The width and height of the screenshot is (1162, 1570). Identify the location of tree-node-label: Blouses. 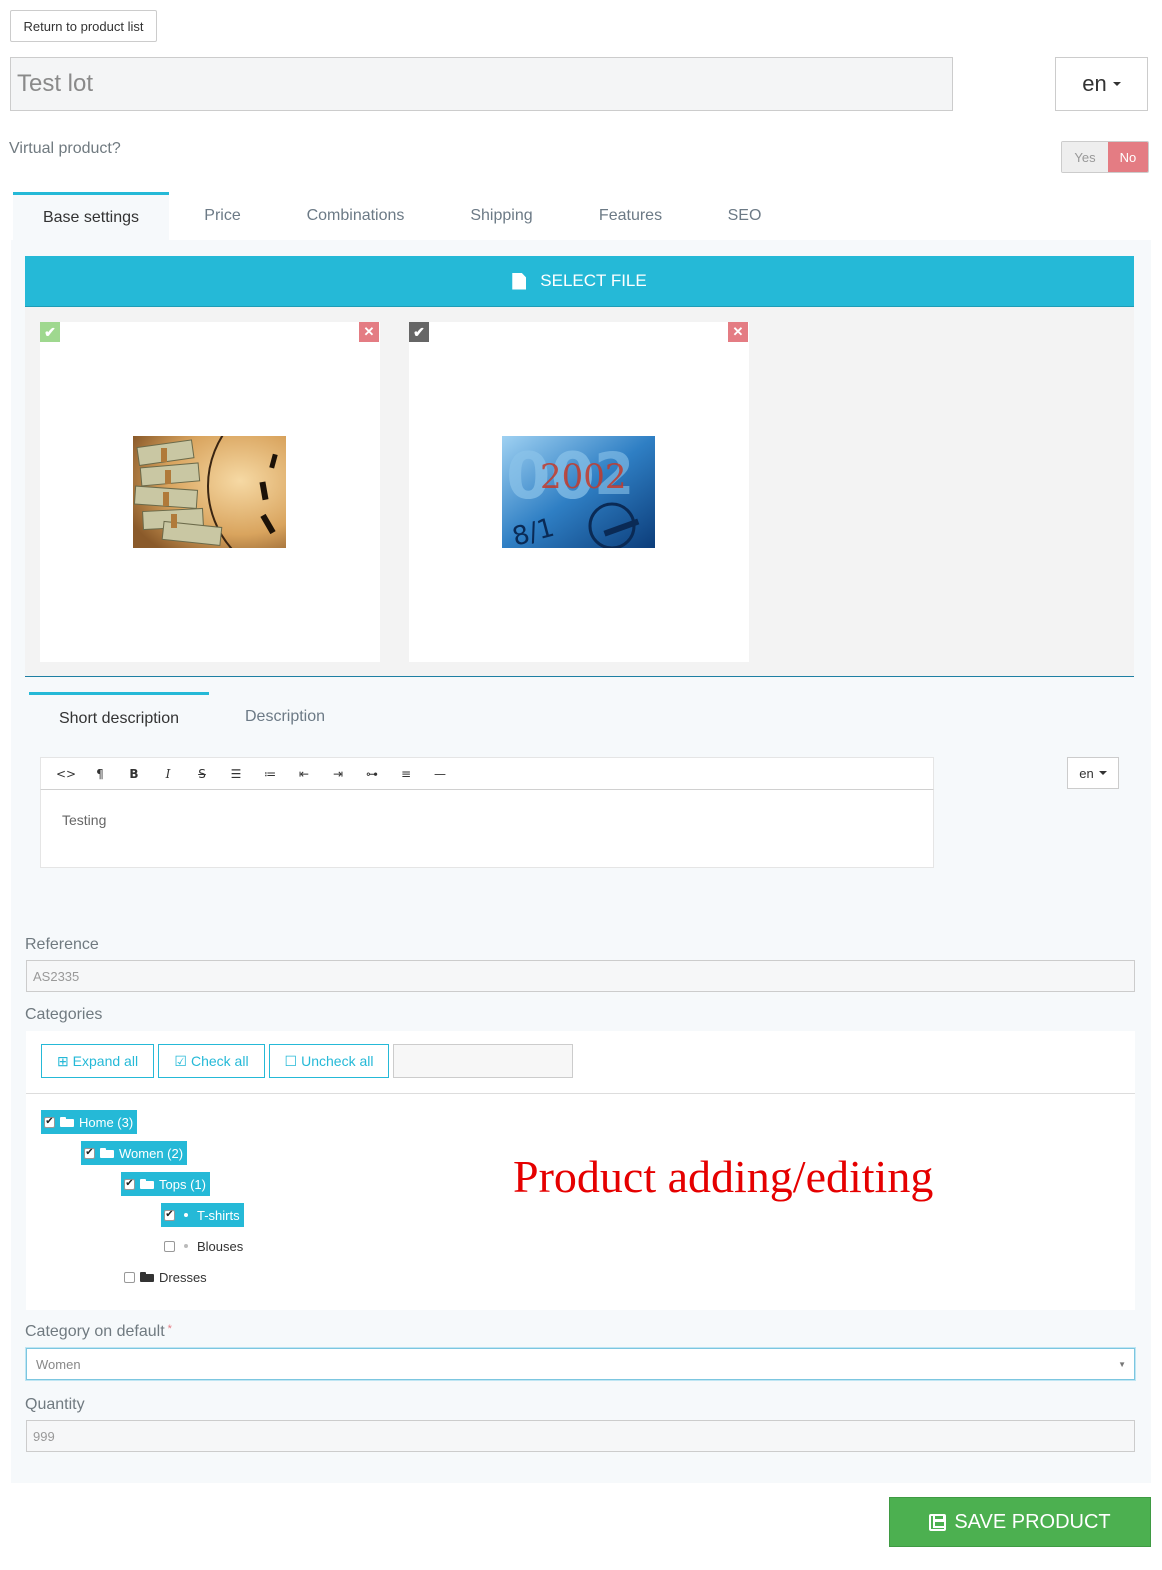
(220, 1246).